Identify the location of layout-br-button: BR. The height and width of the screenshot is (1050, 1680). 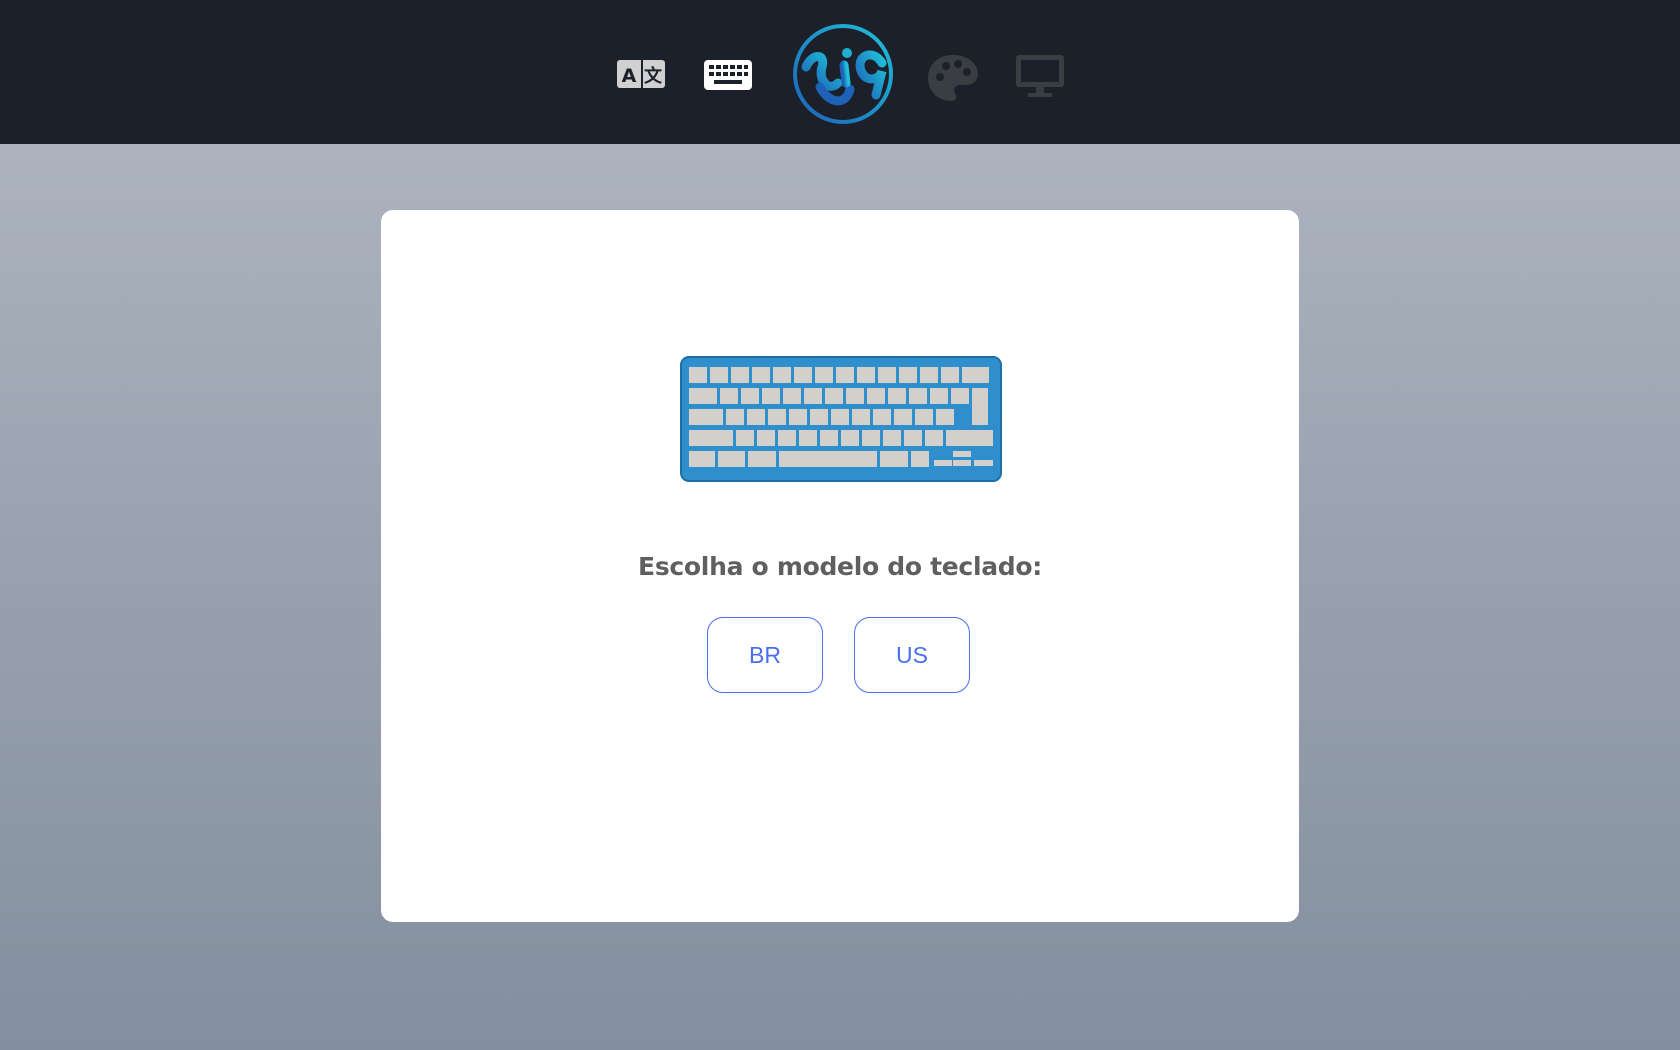
(765, 655).